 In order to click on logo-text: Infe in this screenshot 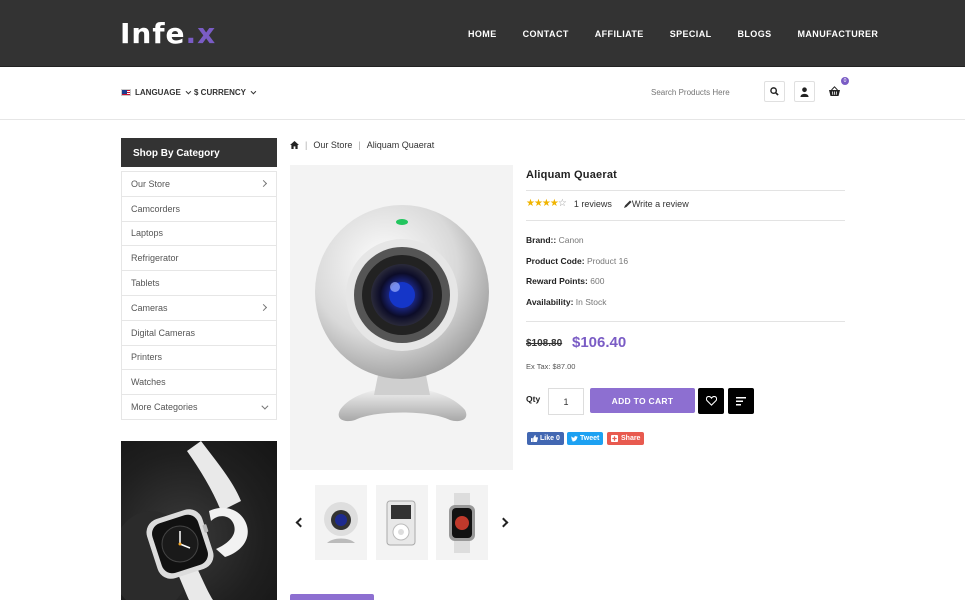, I will do `click(153, 33)`.